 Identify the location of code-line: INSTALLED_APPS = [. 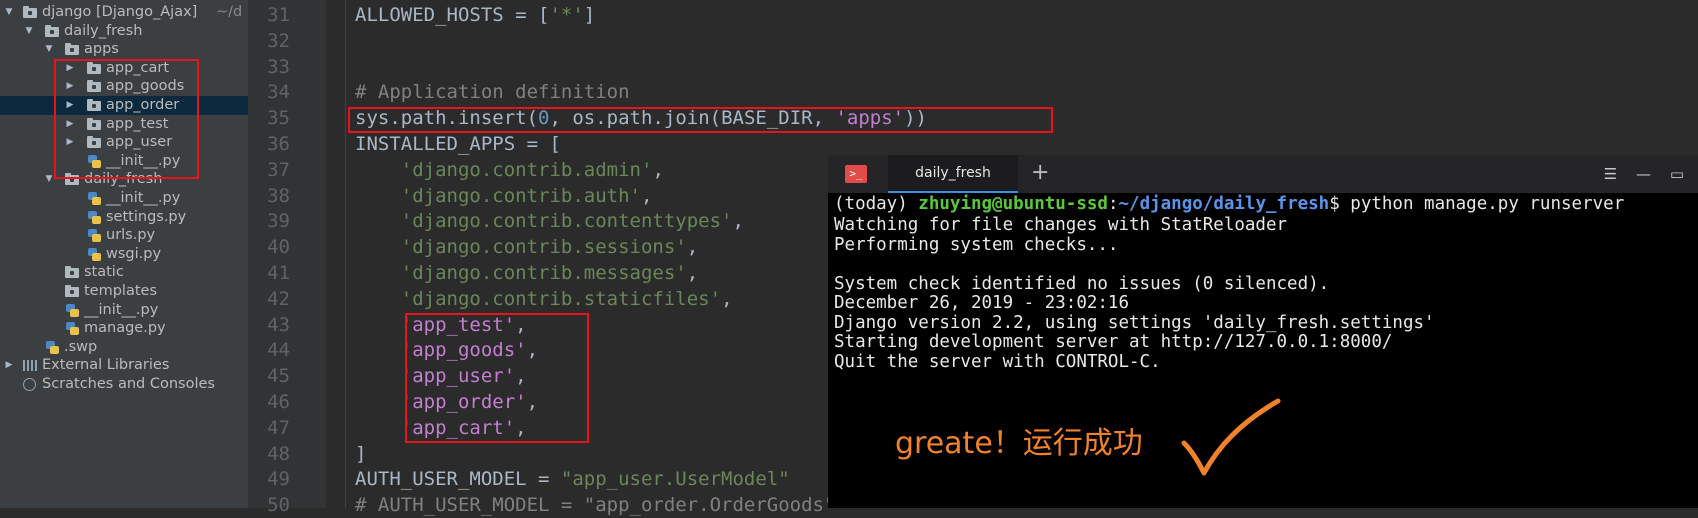
(458, 144).